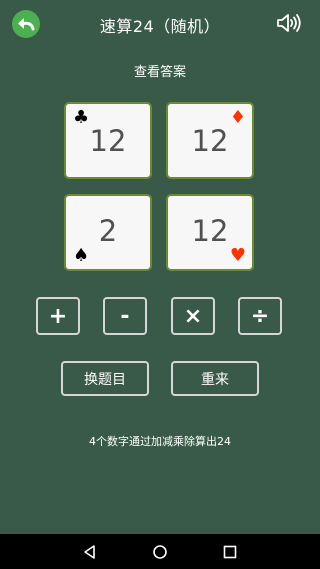 This screenshot has width=320, height=569. Describe the element at coordinates (58, 316) in the screenshot. I see `plus-button: +` at that location.